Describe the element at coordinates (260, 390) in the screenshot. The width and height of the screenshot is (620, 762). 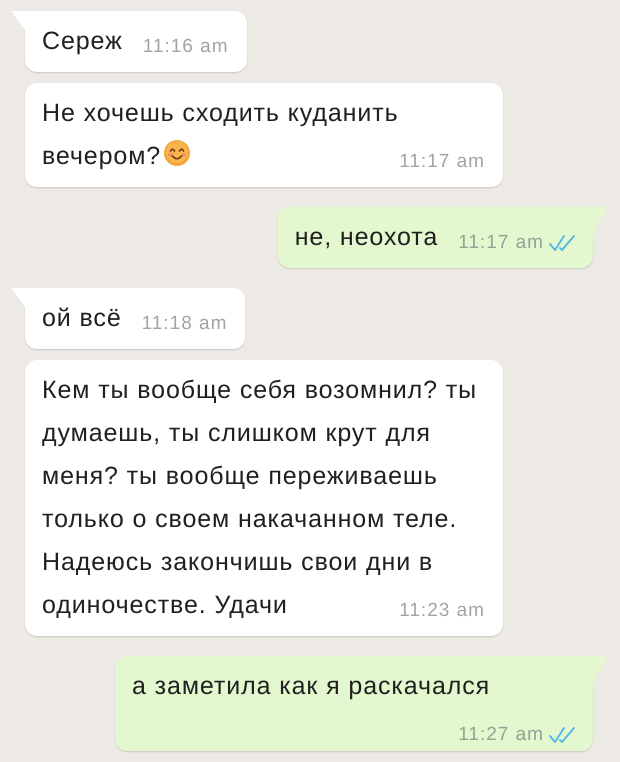
I see `message-text: Кем ты вообще себя возомнил? ты` at that location.